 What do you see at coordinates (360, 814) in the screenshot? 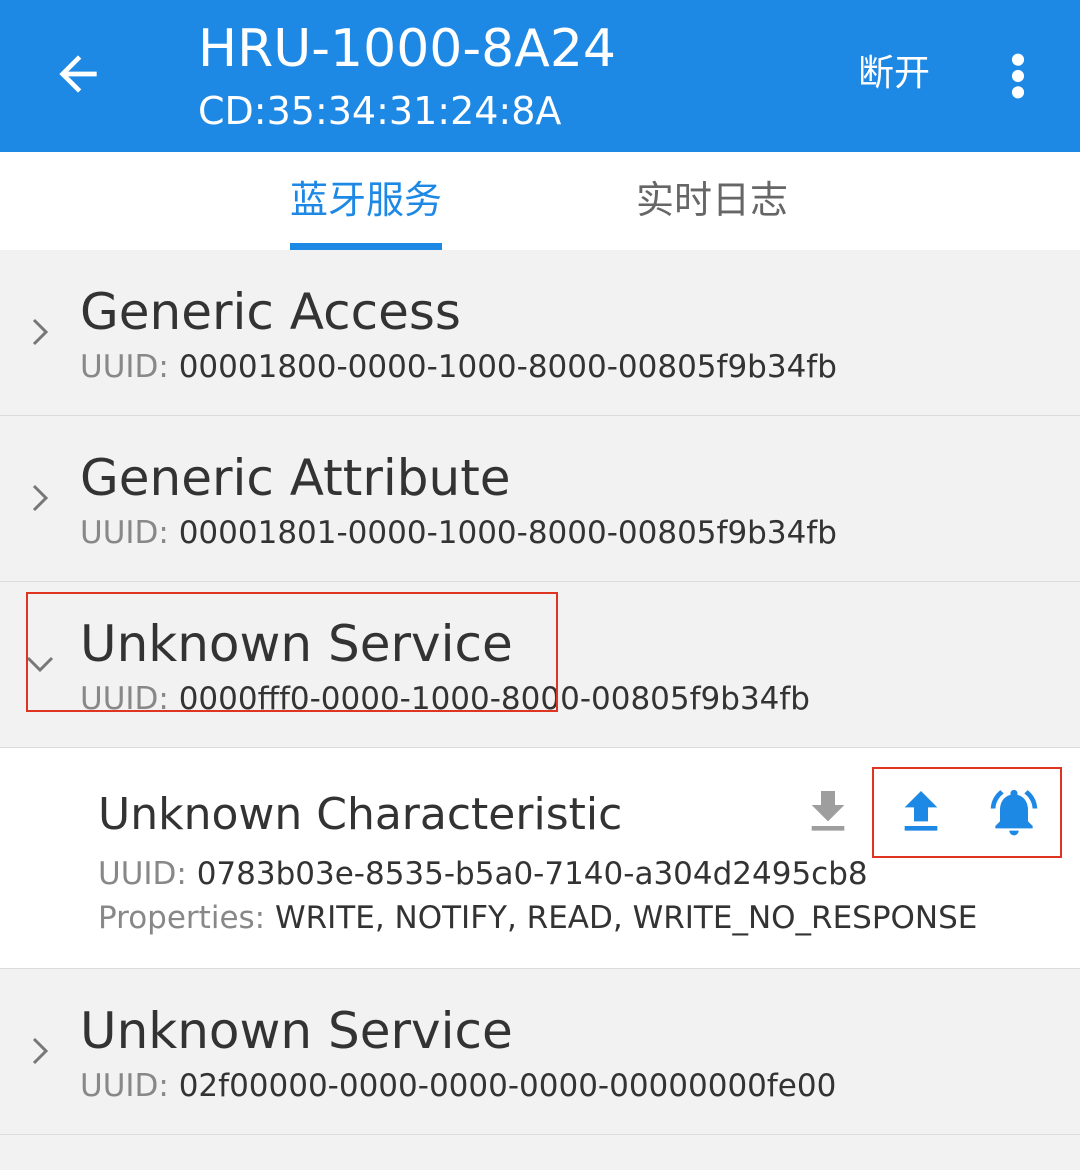
I see `characteristic-name: Unknown Characteristic` at bounding box center [360, 814].